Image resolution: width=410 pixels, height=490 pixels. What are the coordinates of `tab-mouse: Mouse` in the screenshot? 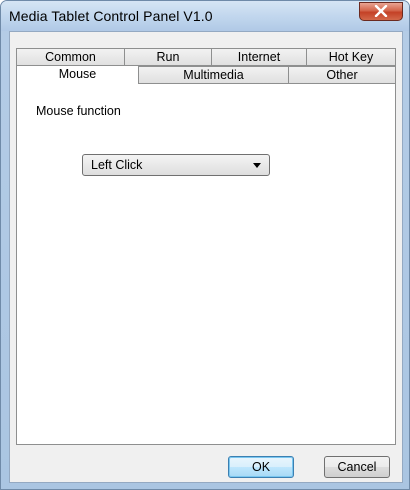 It's located at (77, 74).